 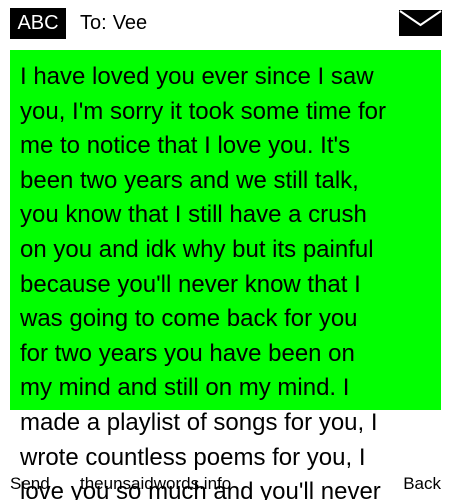 I want to click on to-label: To:, so click(x=93, y=23).